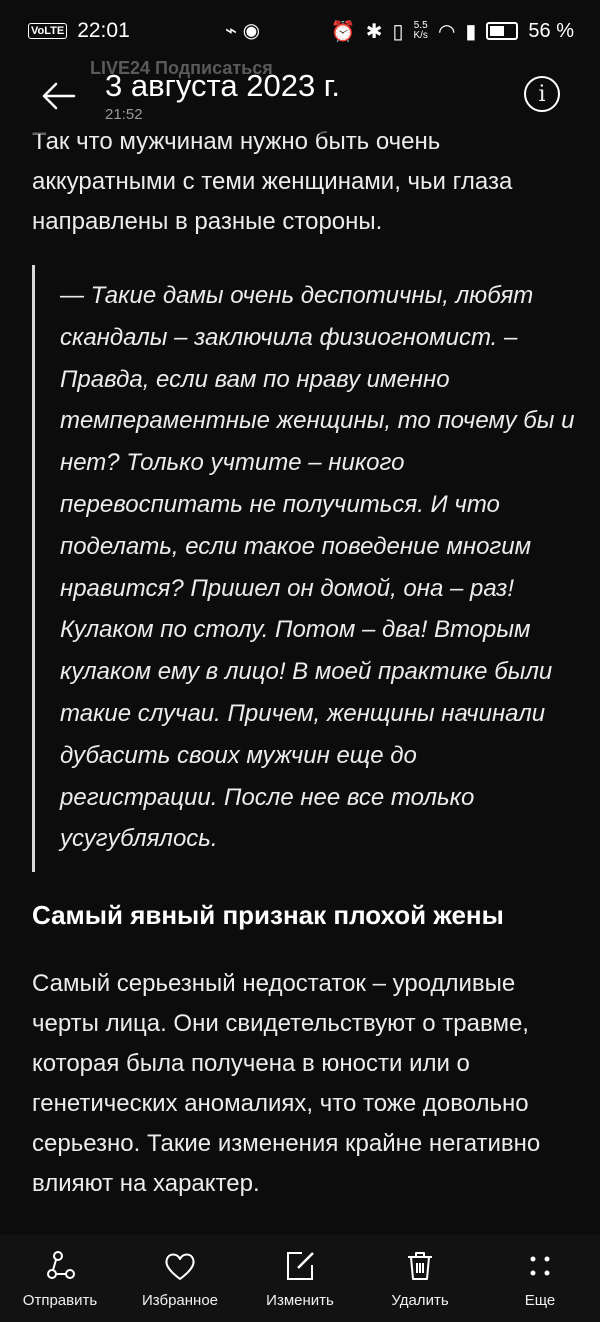 The image size is (600, 1322). I want to click on nfc-icon: ⌁, so click(231, 31).